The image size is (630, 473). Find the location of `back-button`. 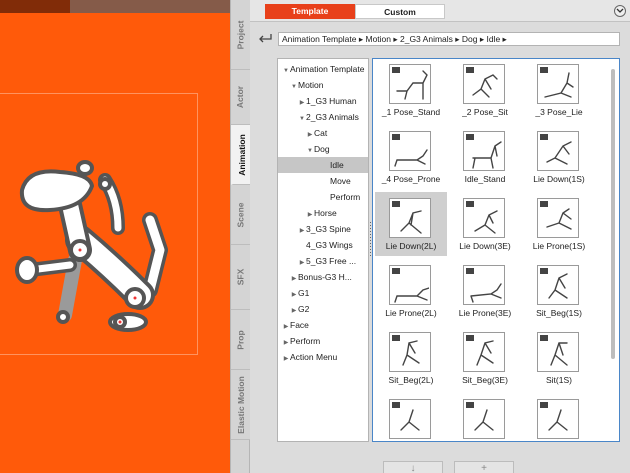

back-button is located at coordinates (265, 38).